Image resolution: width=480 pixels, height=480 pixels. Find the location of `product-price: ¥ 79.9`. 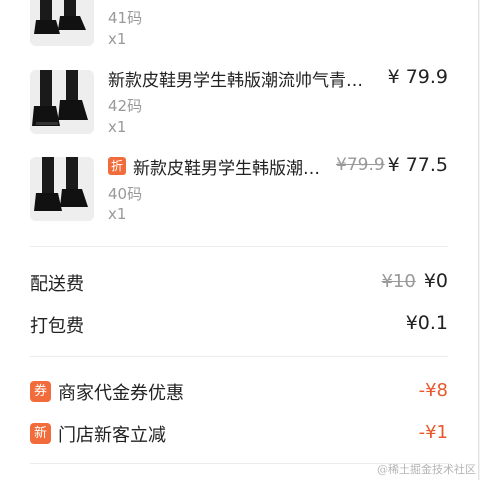

product-price: ¥ 79.9 is located at coordinates (417, 77).